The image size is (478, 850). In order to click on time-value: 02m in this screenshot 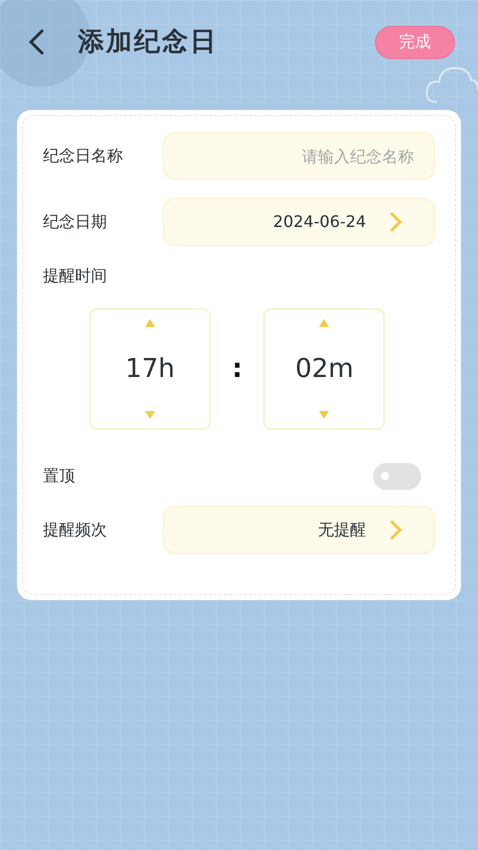, I will do `click(324, 369)`.